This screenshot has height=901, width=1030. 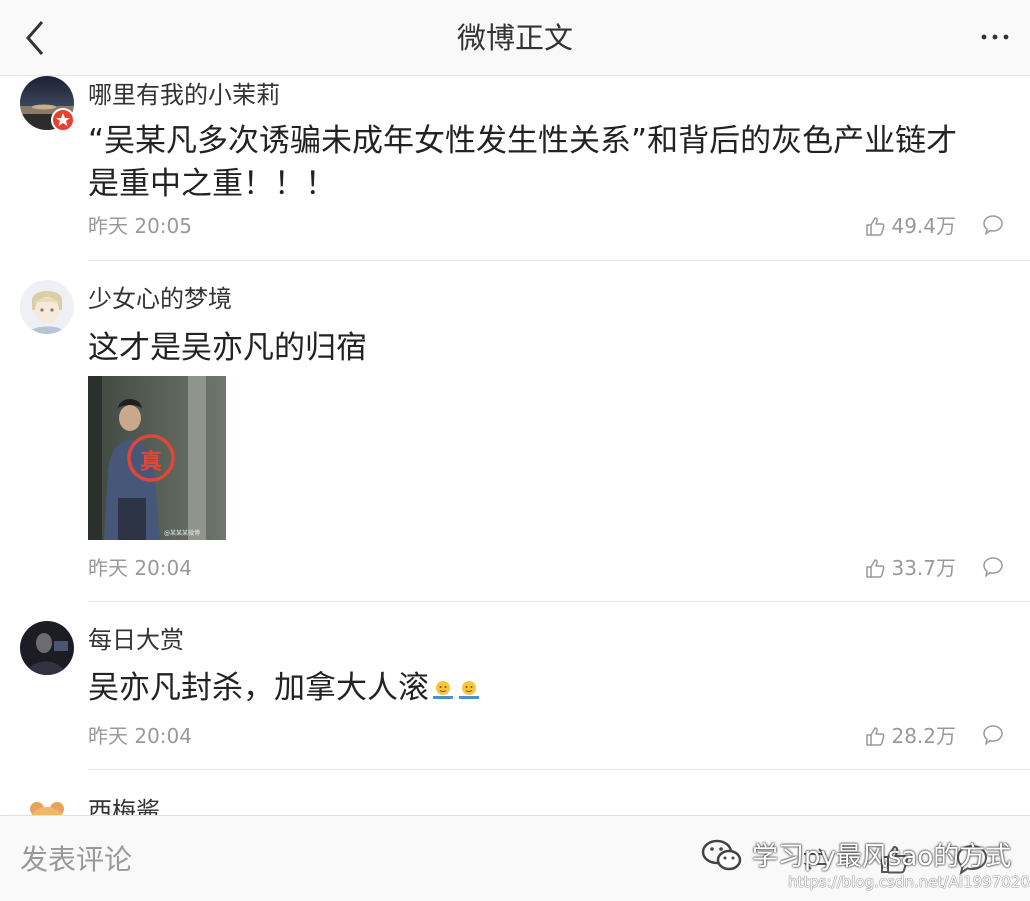 What do you see at coordinates (227, 348) in the screenshot?
I see `comment-text: 这才是吴亦凡的归宿` at bounding box center [227, 348].